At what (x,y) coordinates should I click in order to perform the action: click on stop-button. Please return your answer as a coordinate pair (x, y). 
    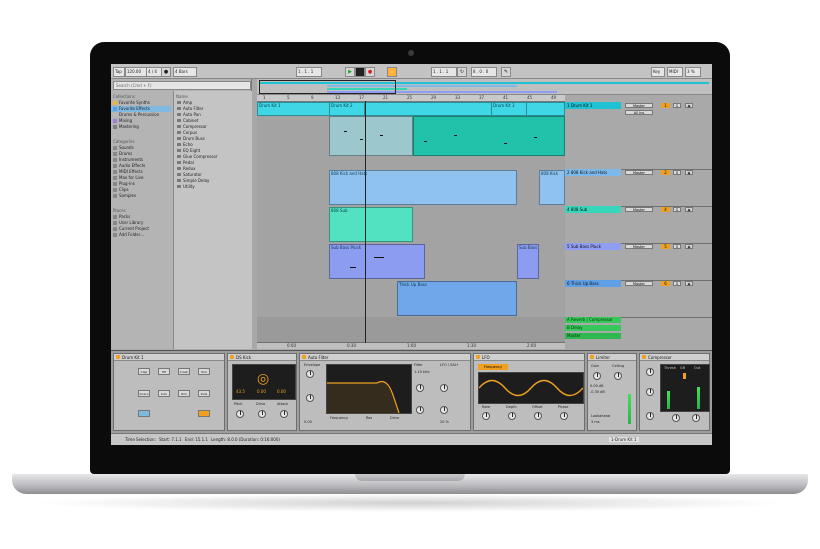
    Looking at the image, I should click on (360, 72).